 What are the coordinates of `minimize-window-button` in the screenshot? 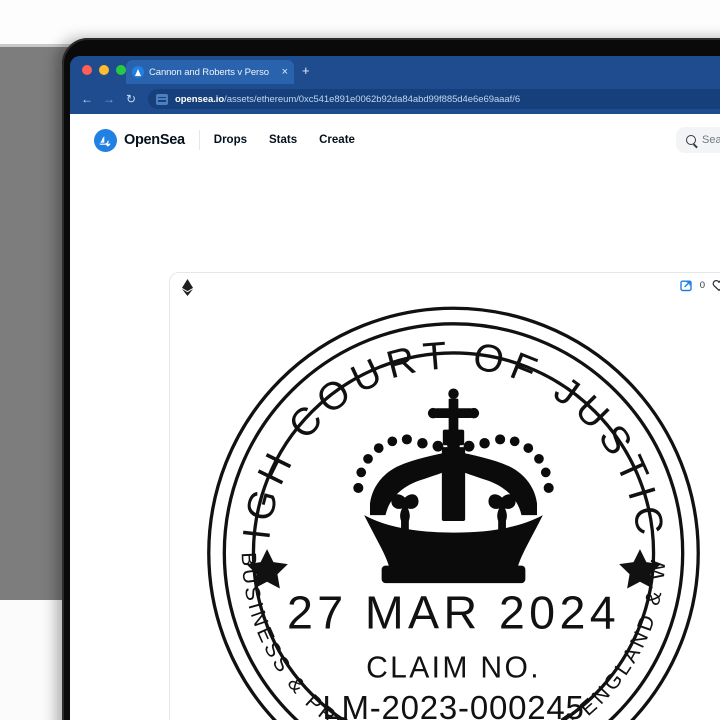 It's located at (104, 70).